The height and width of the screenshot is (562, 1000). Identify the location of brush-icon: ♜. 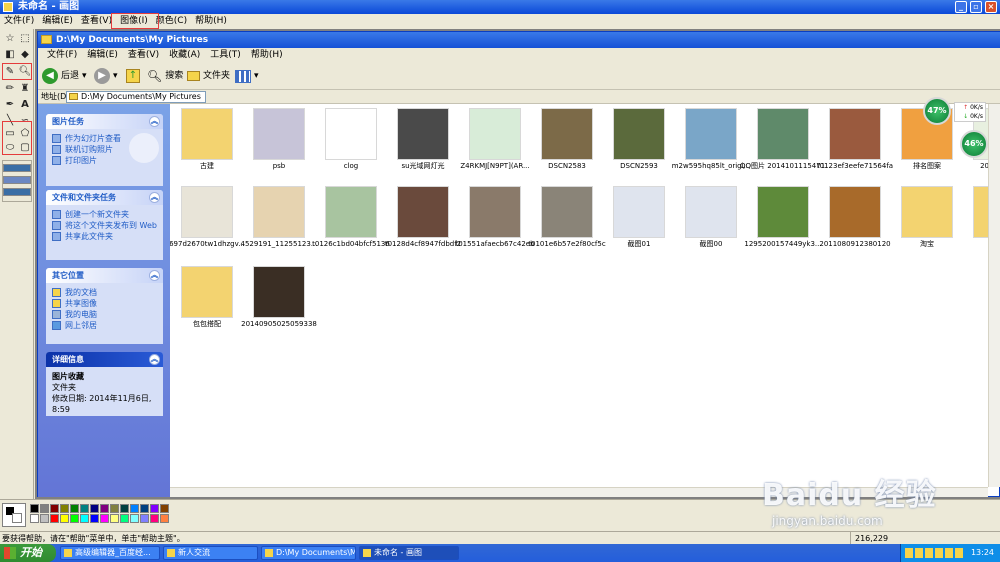
(25, 89).